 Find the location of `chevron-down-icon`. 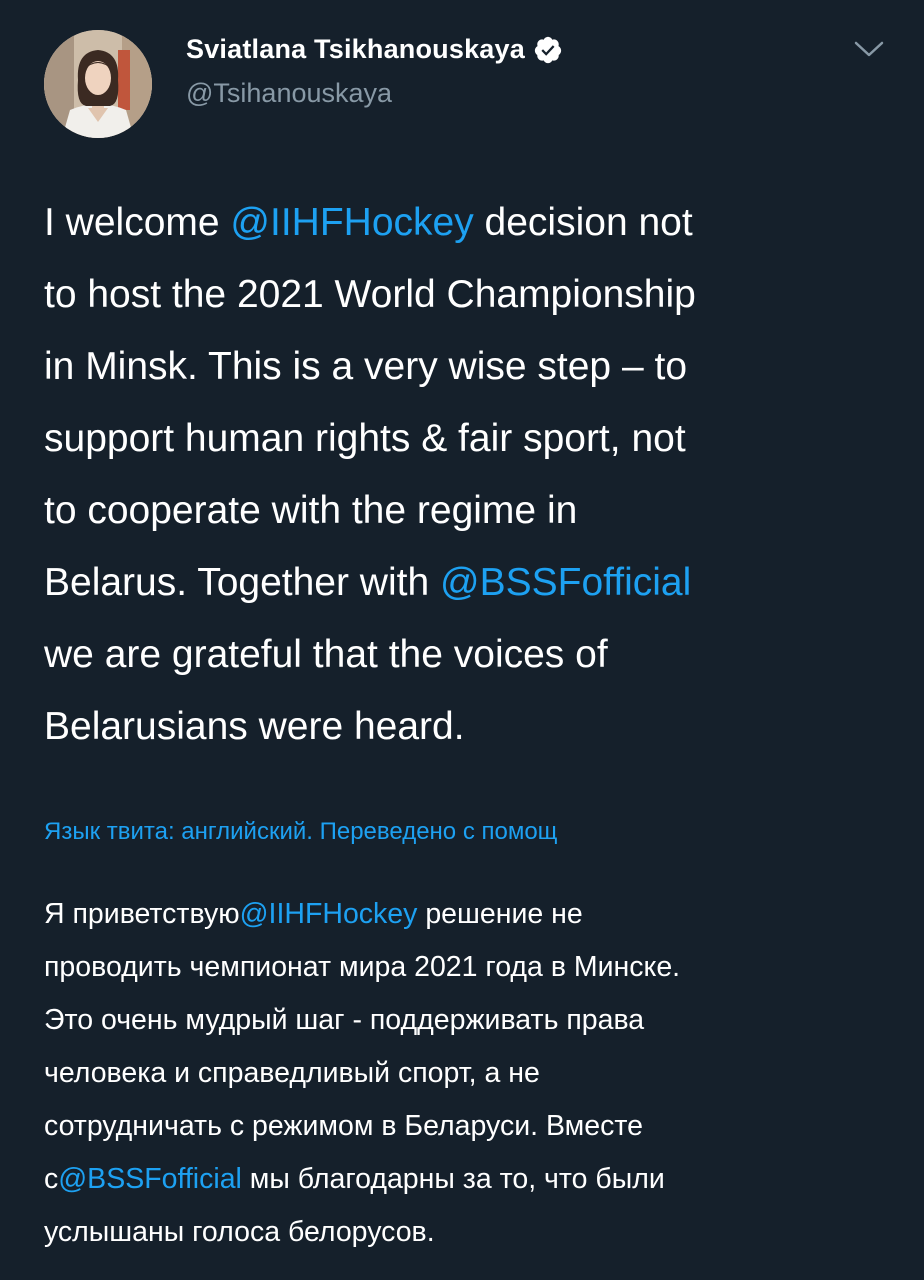

chevron-down-icon is located at coordinates (869, 49).